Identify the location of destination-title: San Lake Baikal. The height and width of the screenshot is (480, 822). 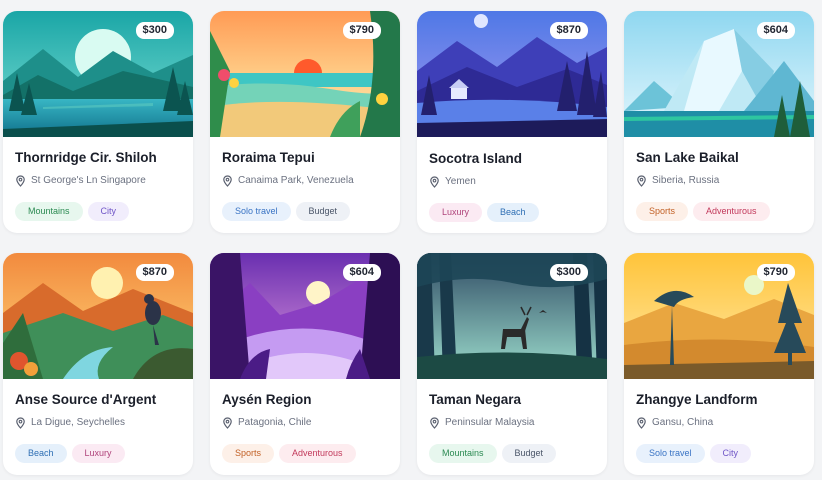
(687, 157).